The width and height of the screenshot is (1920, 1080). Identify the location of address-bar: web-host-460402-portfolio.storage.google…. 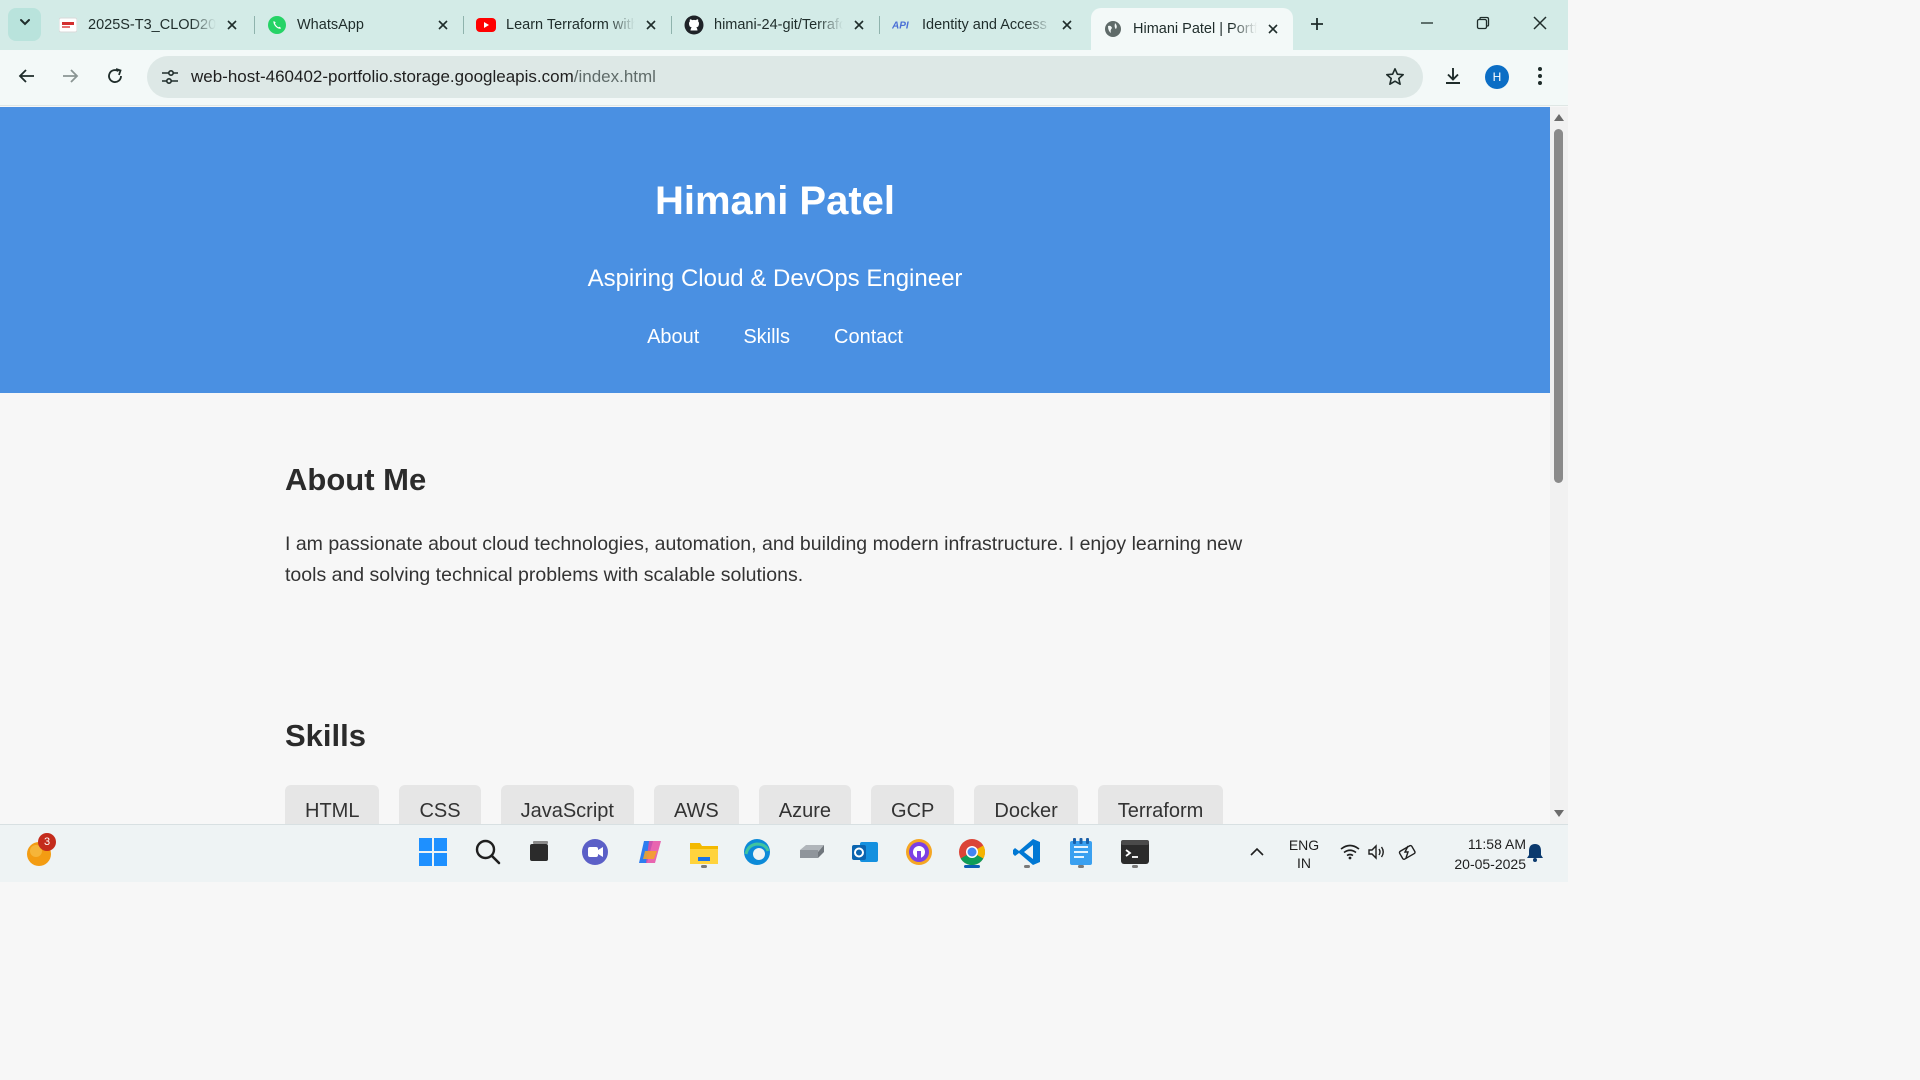
(785, 77).